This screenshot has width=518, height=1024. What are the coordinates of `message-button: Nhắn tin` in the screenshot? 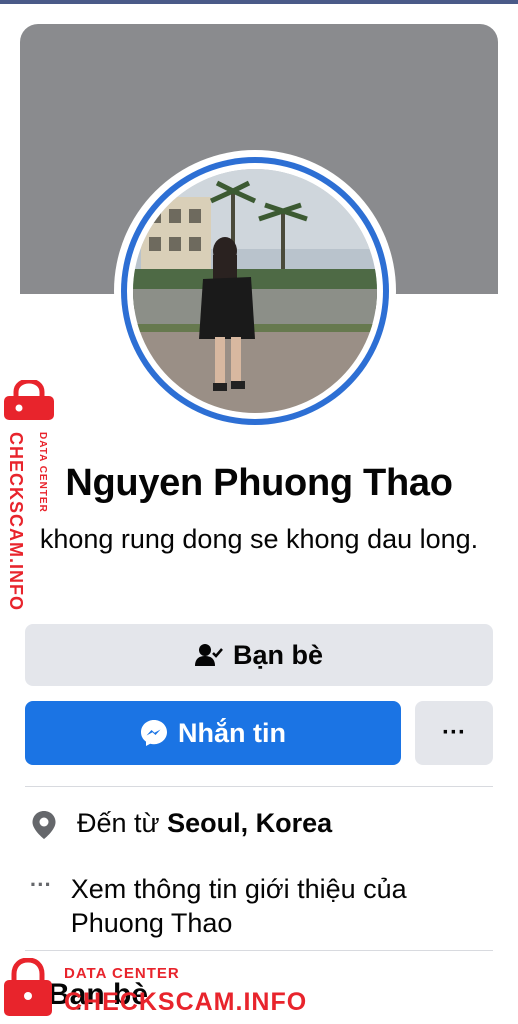 It's located at (213, 733).